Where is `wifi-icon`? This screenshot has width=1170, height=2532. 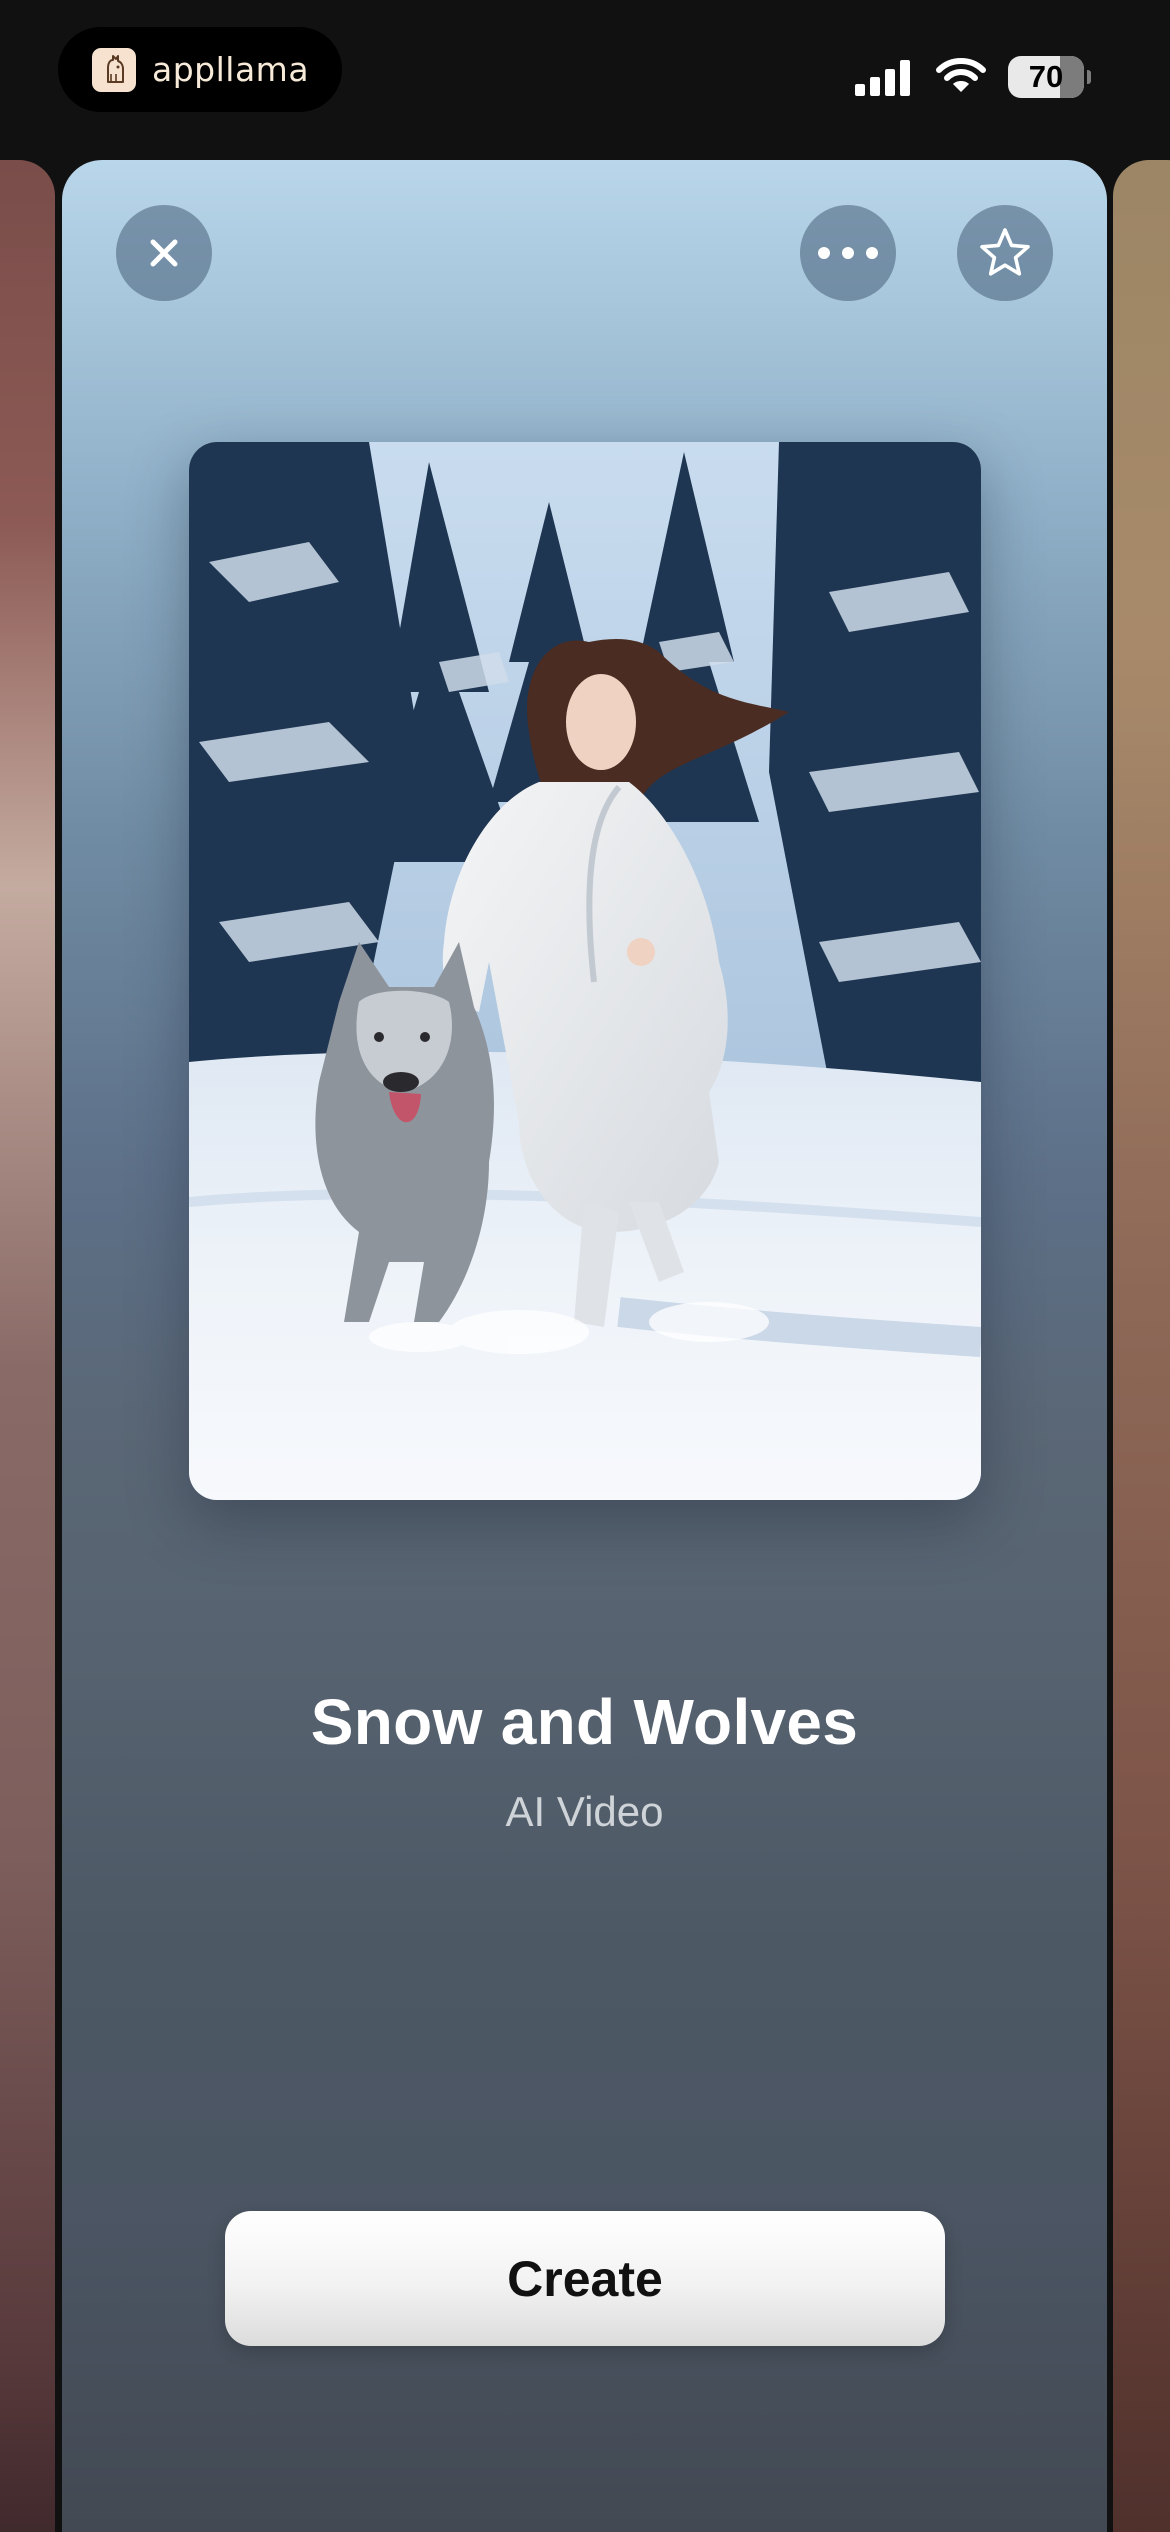 wifi-icon is located at coordinates (961, 76).